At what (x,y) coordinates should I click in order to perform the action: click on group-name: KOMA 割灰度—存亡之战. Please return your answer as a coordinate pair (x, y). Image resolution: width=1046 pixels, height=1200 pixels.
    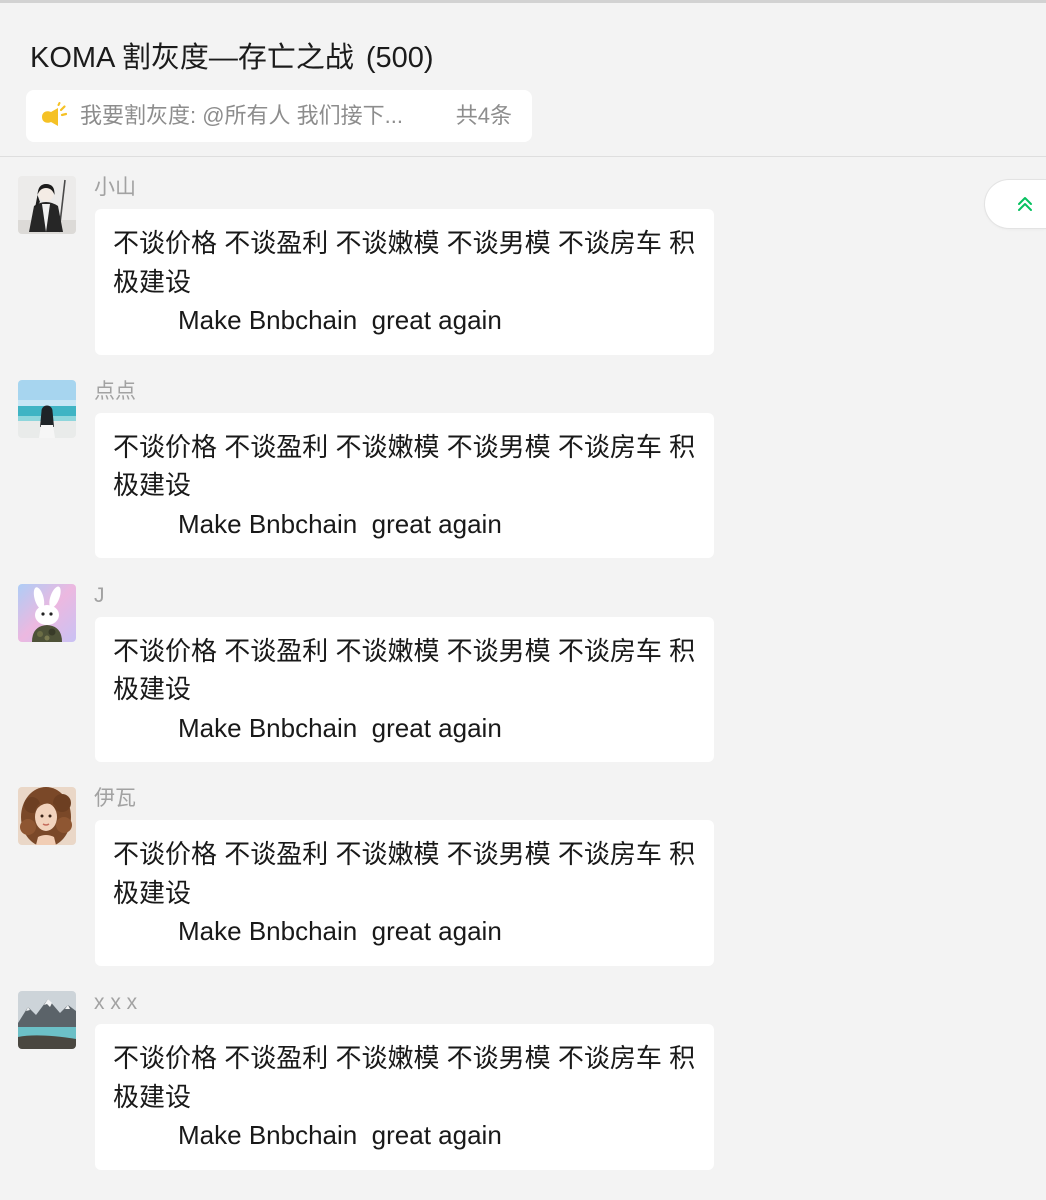
    Looking at the image, I should click on (192, 58).